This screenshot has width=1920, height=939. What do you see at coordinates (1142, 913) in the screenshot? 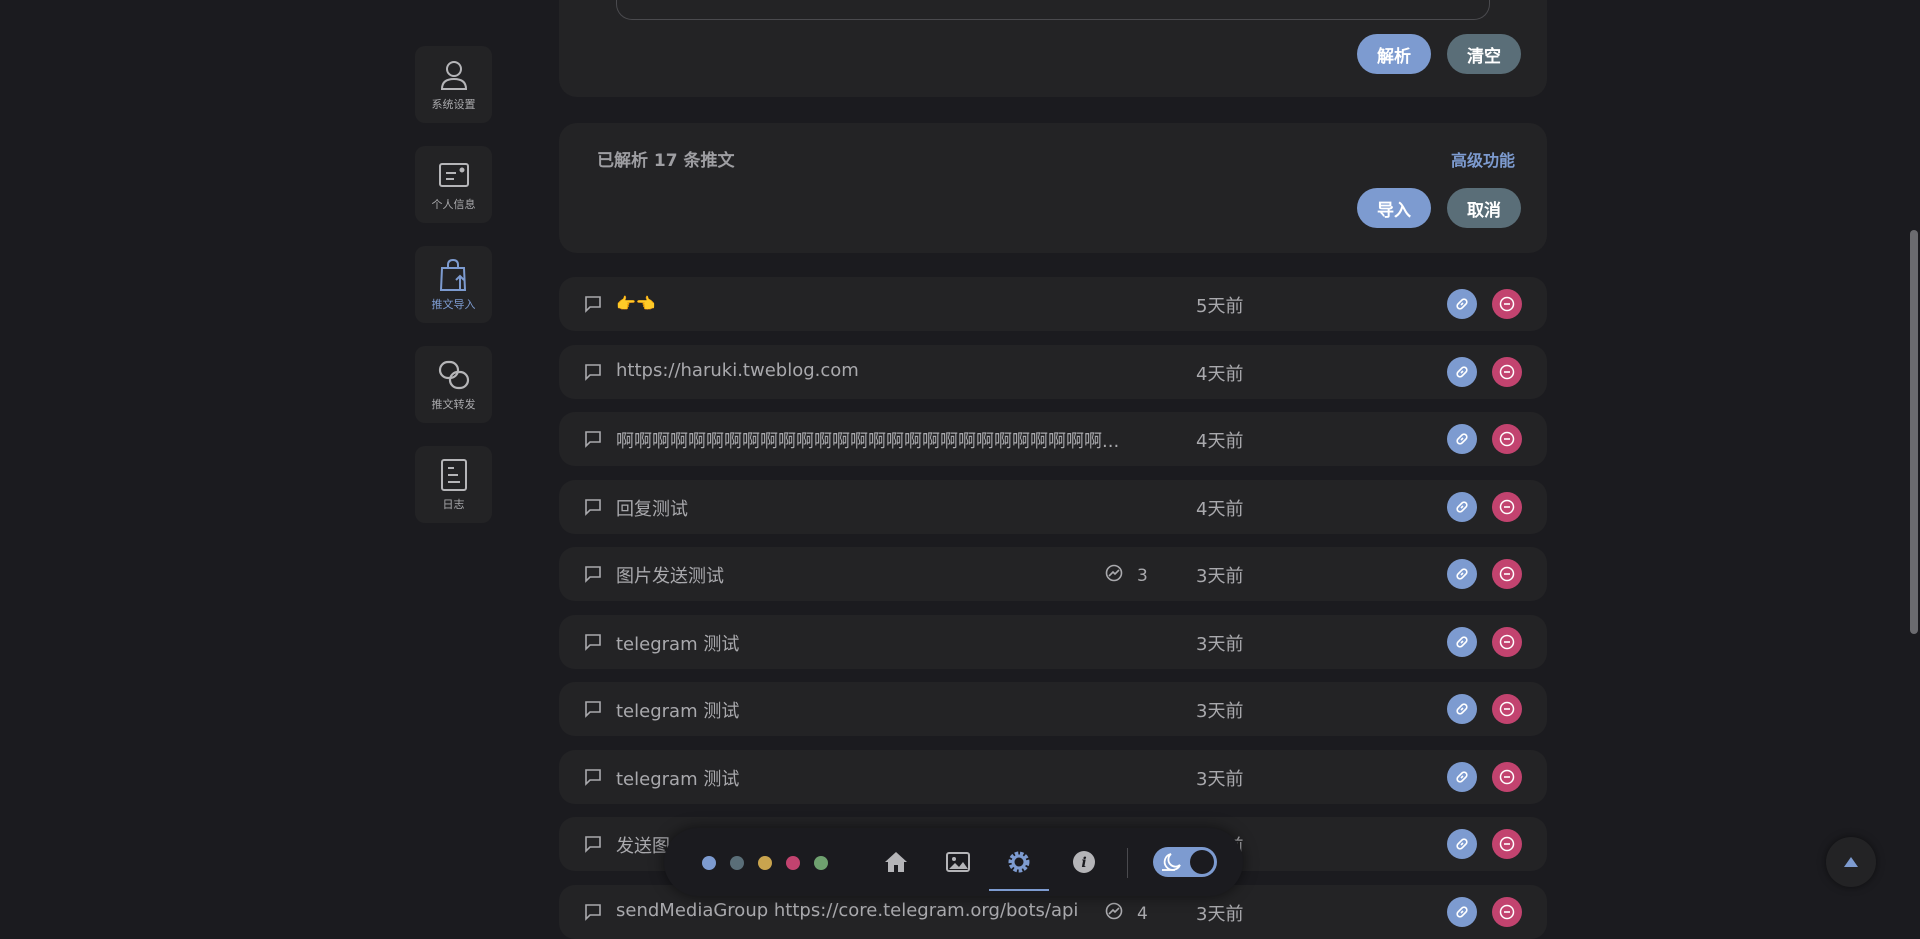
I see `media-count-value: 4` at bounding box center [1142, 913].